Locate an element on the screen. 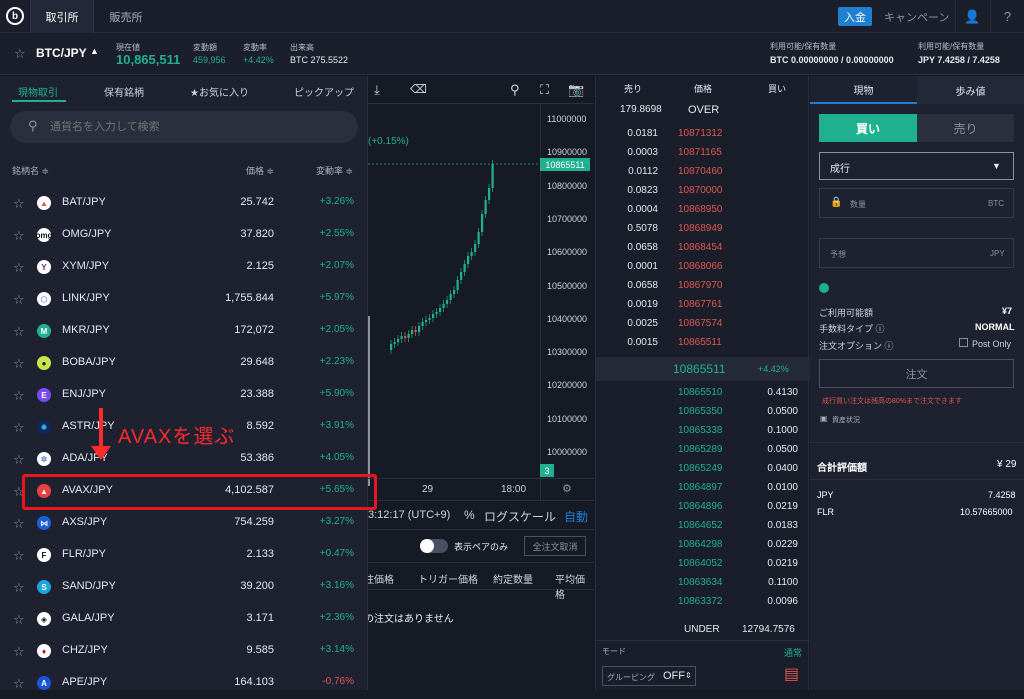 This screenshot has height=699, width=1024. tab-pickup: ピックアップ is located at coordinates (324, 91).